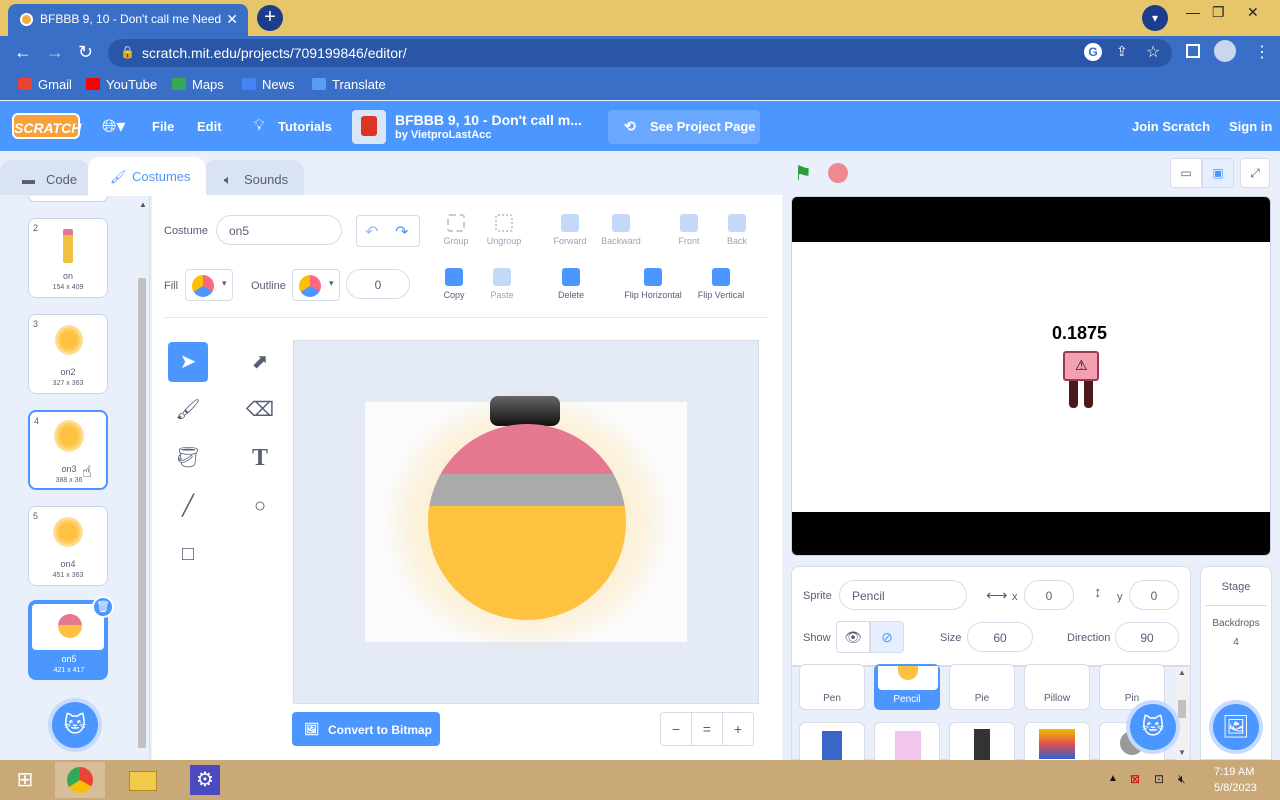 This screenshot has width=1280, height=800. Describe the element at coordinates (1153, 727) in the screenshot. I see `choose-sprite-button: 🐱︎` at that location.